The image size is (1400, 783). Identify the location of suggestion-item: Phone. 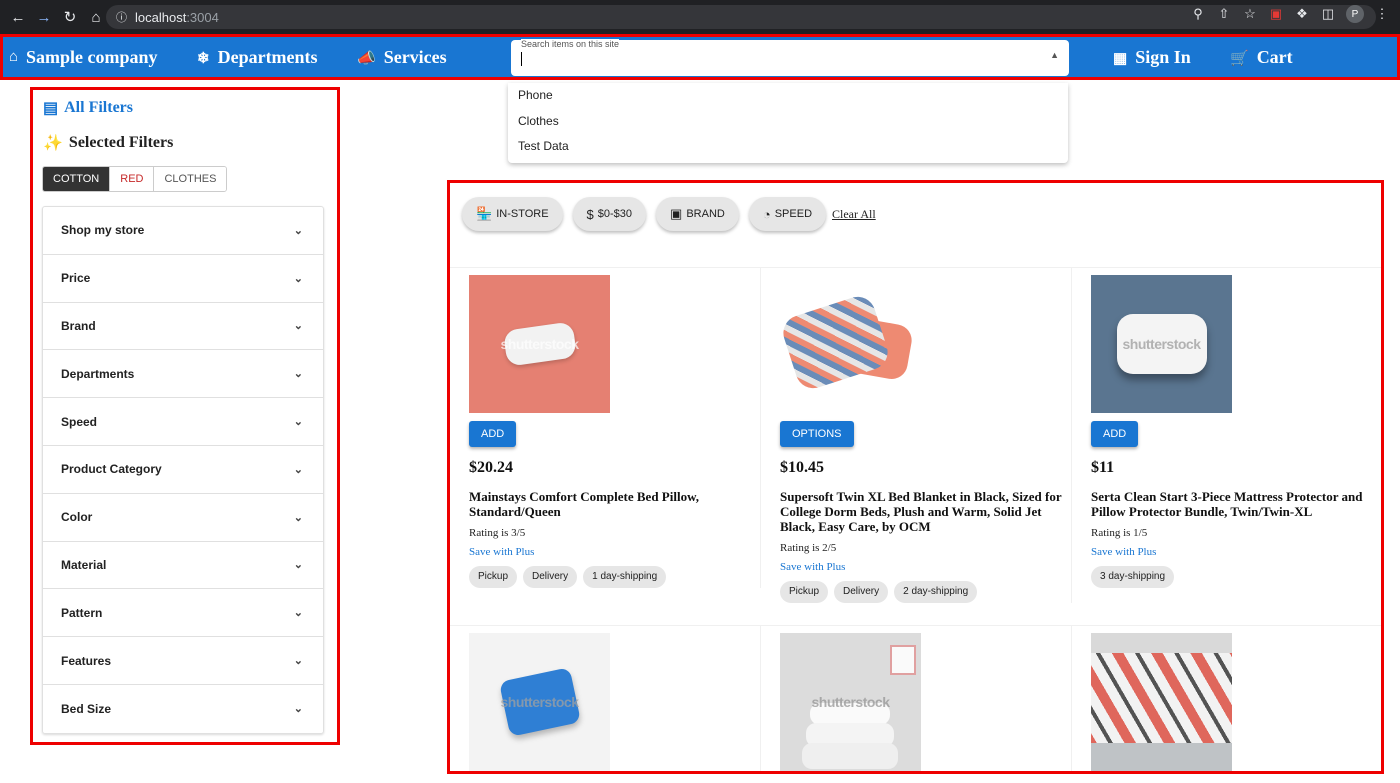
(788, 96).